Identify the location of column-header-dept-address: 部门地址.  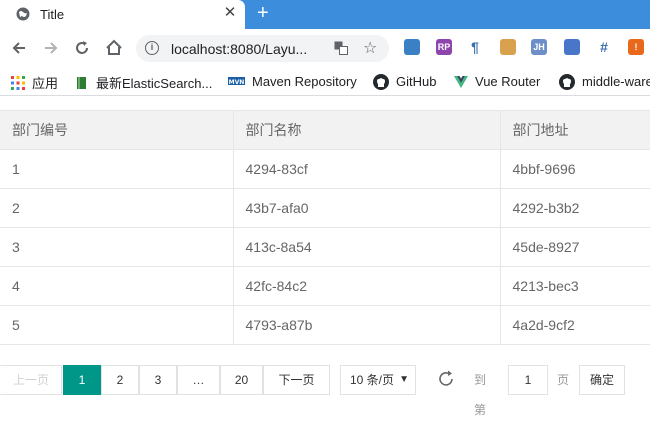
(574, 130).